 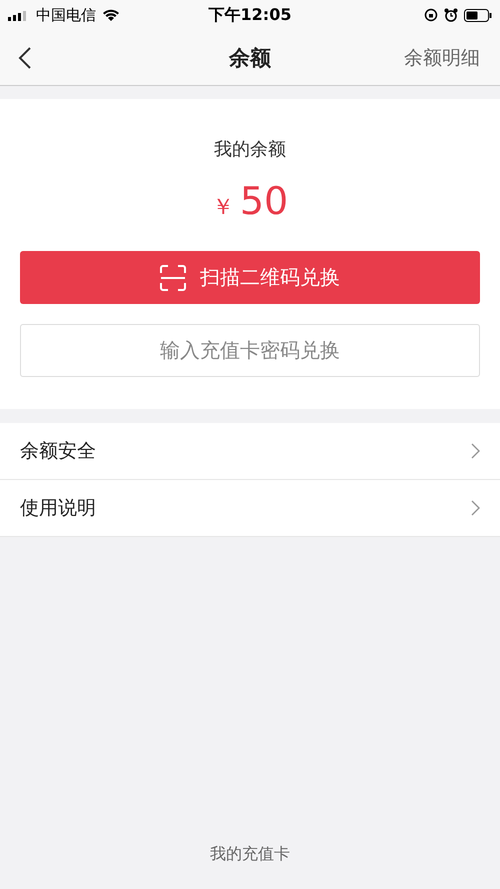 What do you see at coordinates (111, 15) in the screenshot?
I see `wifi-icon` at bounding box center [111, 15].